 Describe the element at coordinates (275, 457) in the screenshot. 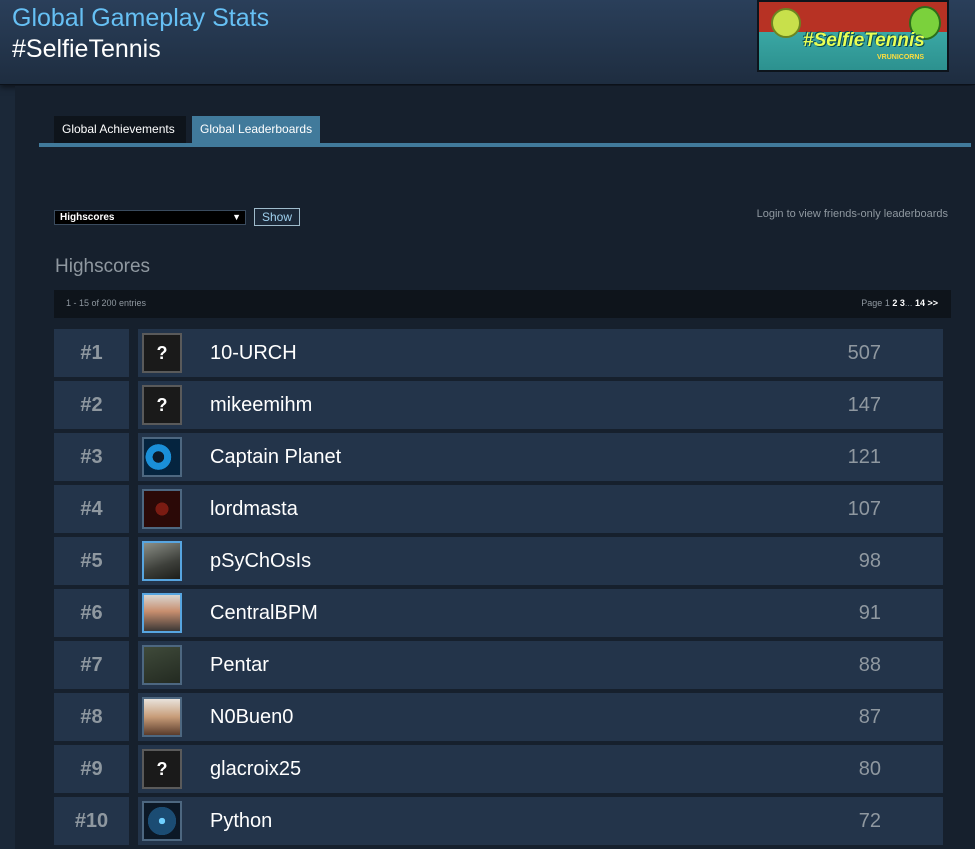

I see `player-name: Captain Planet` at that location.